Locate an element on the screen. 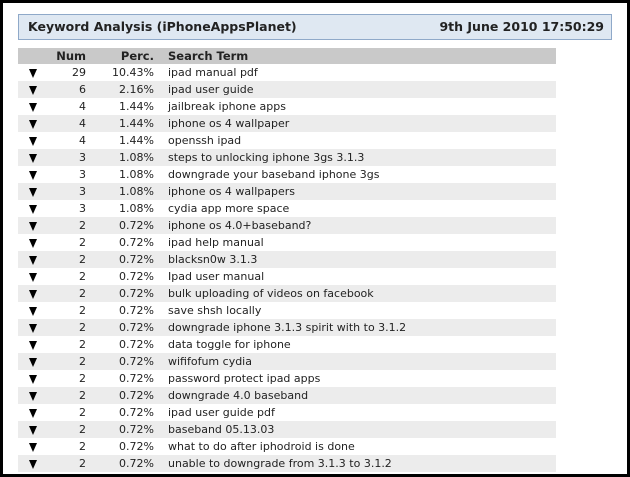 The height and width of the screenshot is (477, 630). search-term-cell: baseband 05.13.03 is located at coordinates (355, 429).